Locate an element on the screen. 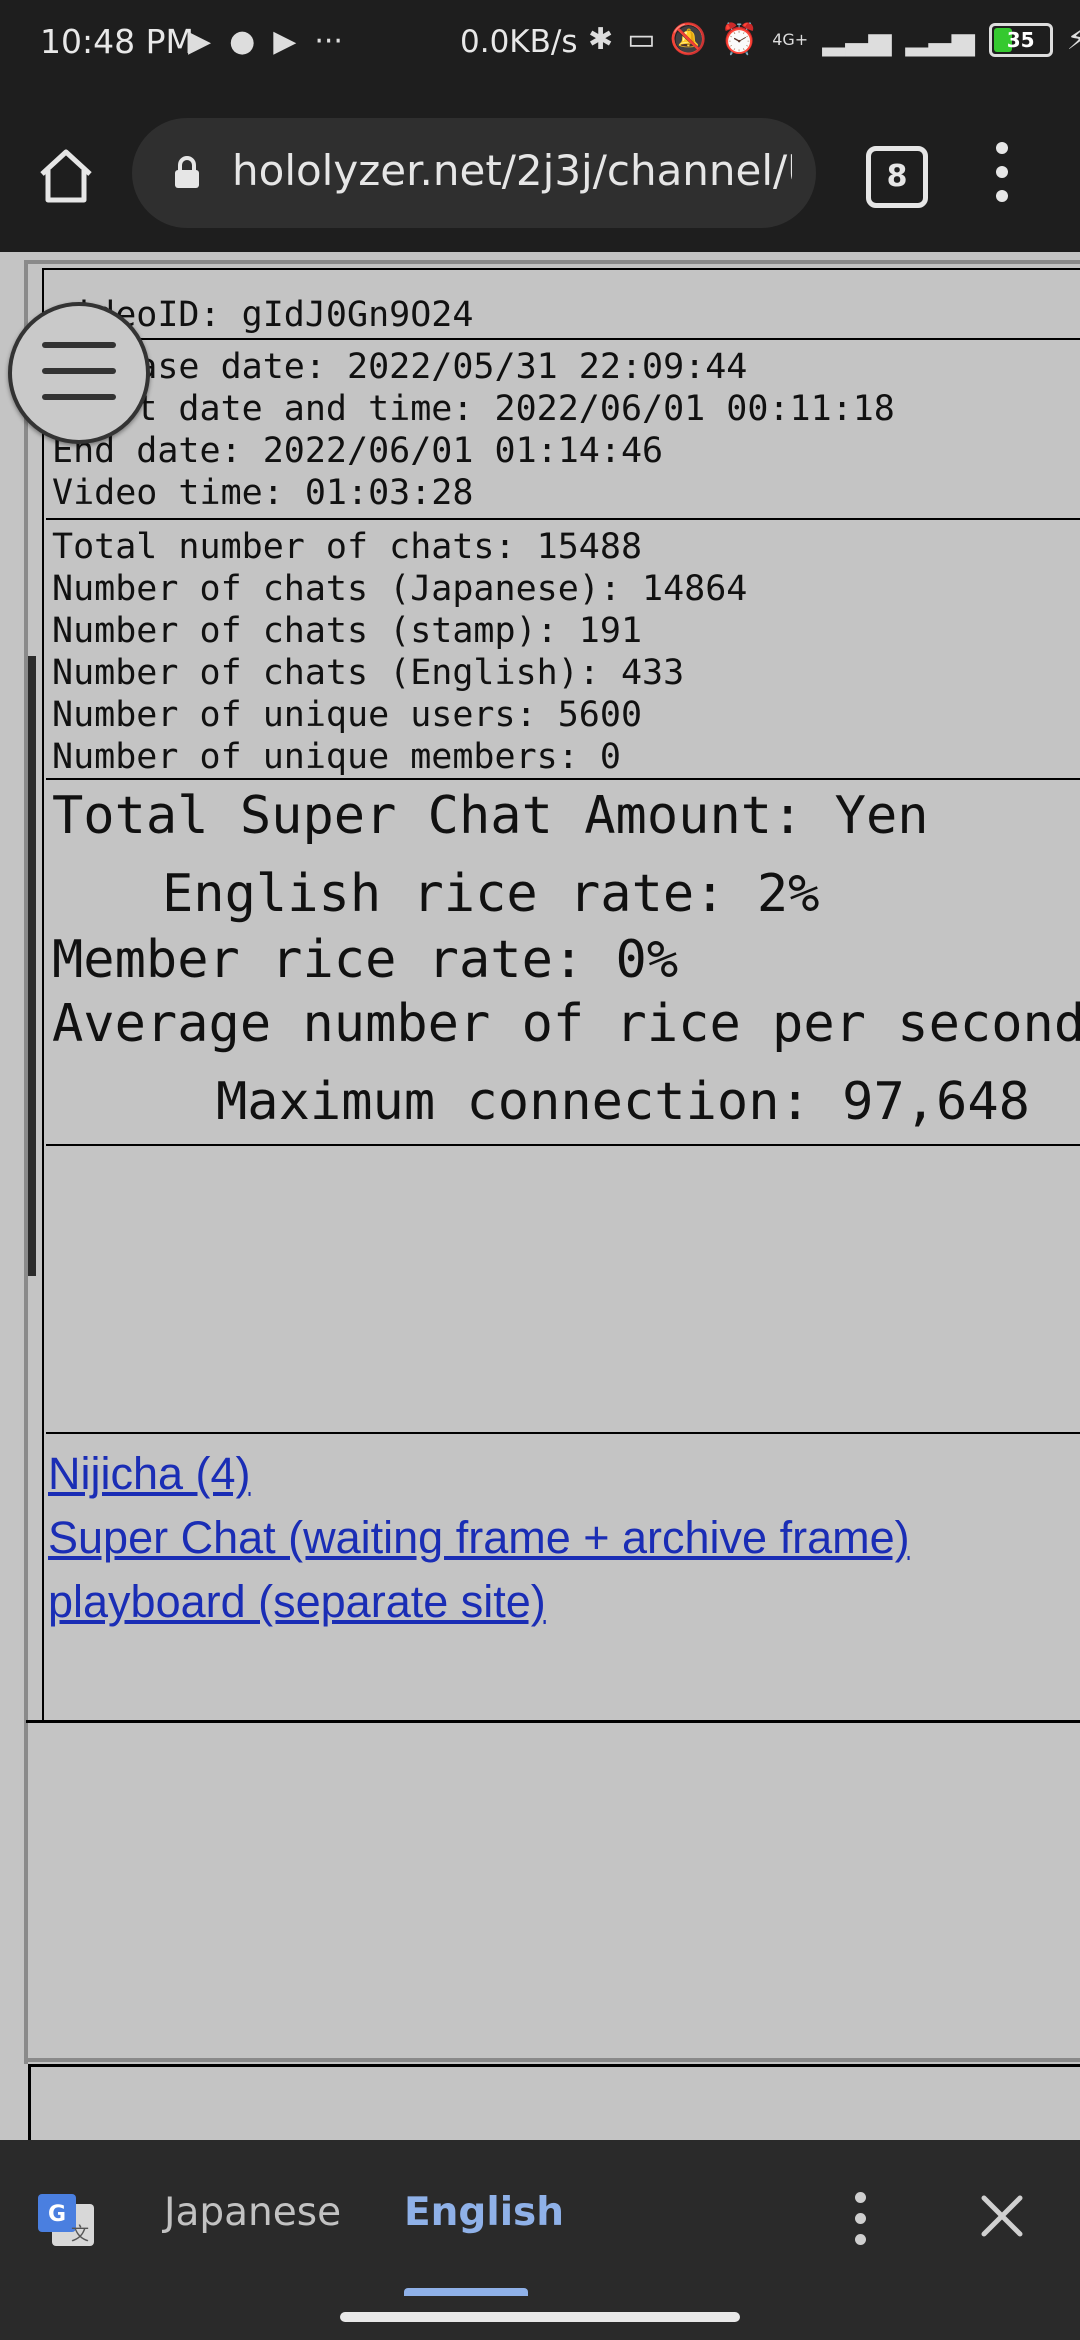 This screenshot has width=1080, height=2340. google-translate-icon: G 文 is located at coordinates (66, 2220).